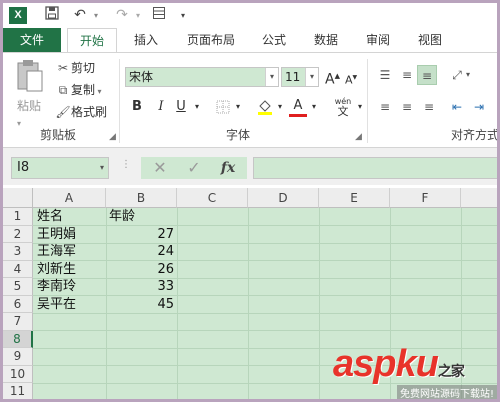  I want to click on format-painter-button: 🖌格式刷, so click(81, 112).